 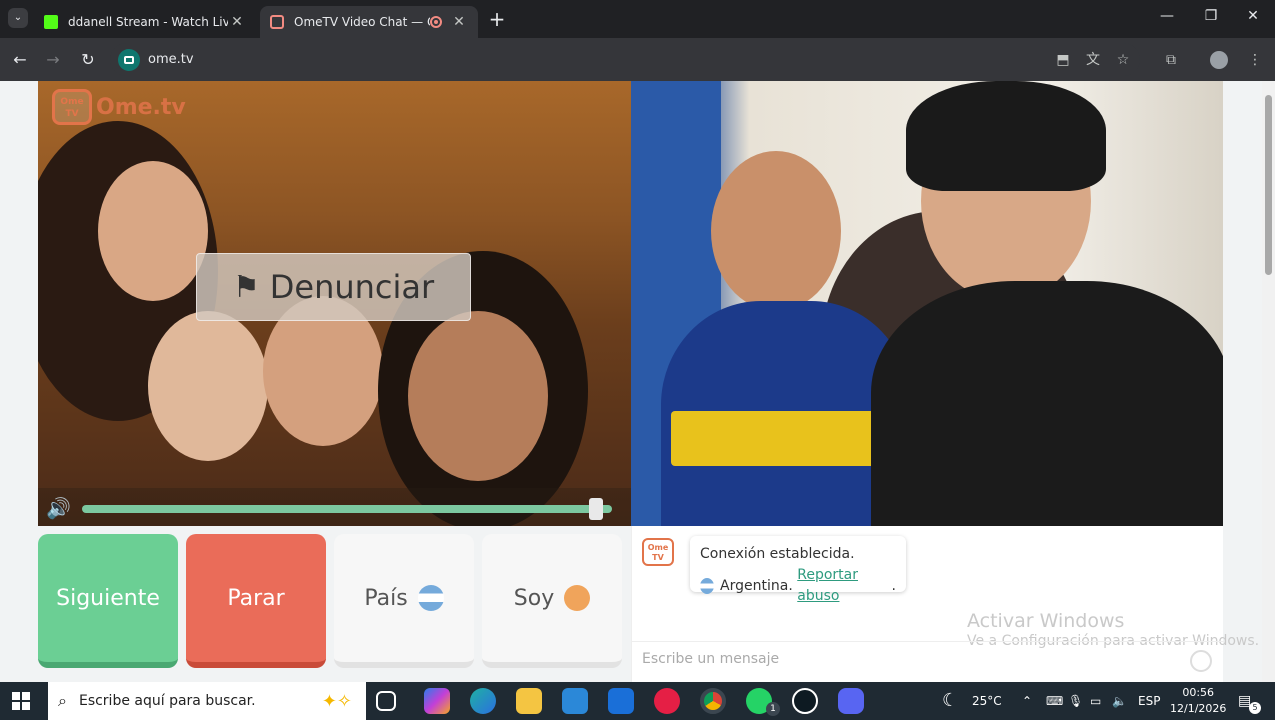 What do you see at coordinates (1123, 60) in the screenshot?
I see `bookmark-star-icon: ☆` at bounding box center [1123, 60].